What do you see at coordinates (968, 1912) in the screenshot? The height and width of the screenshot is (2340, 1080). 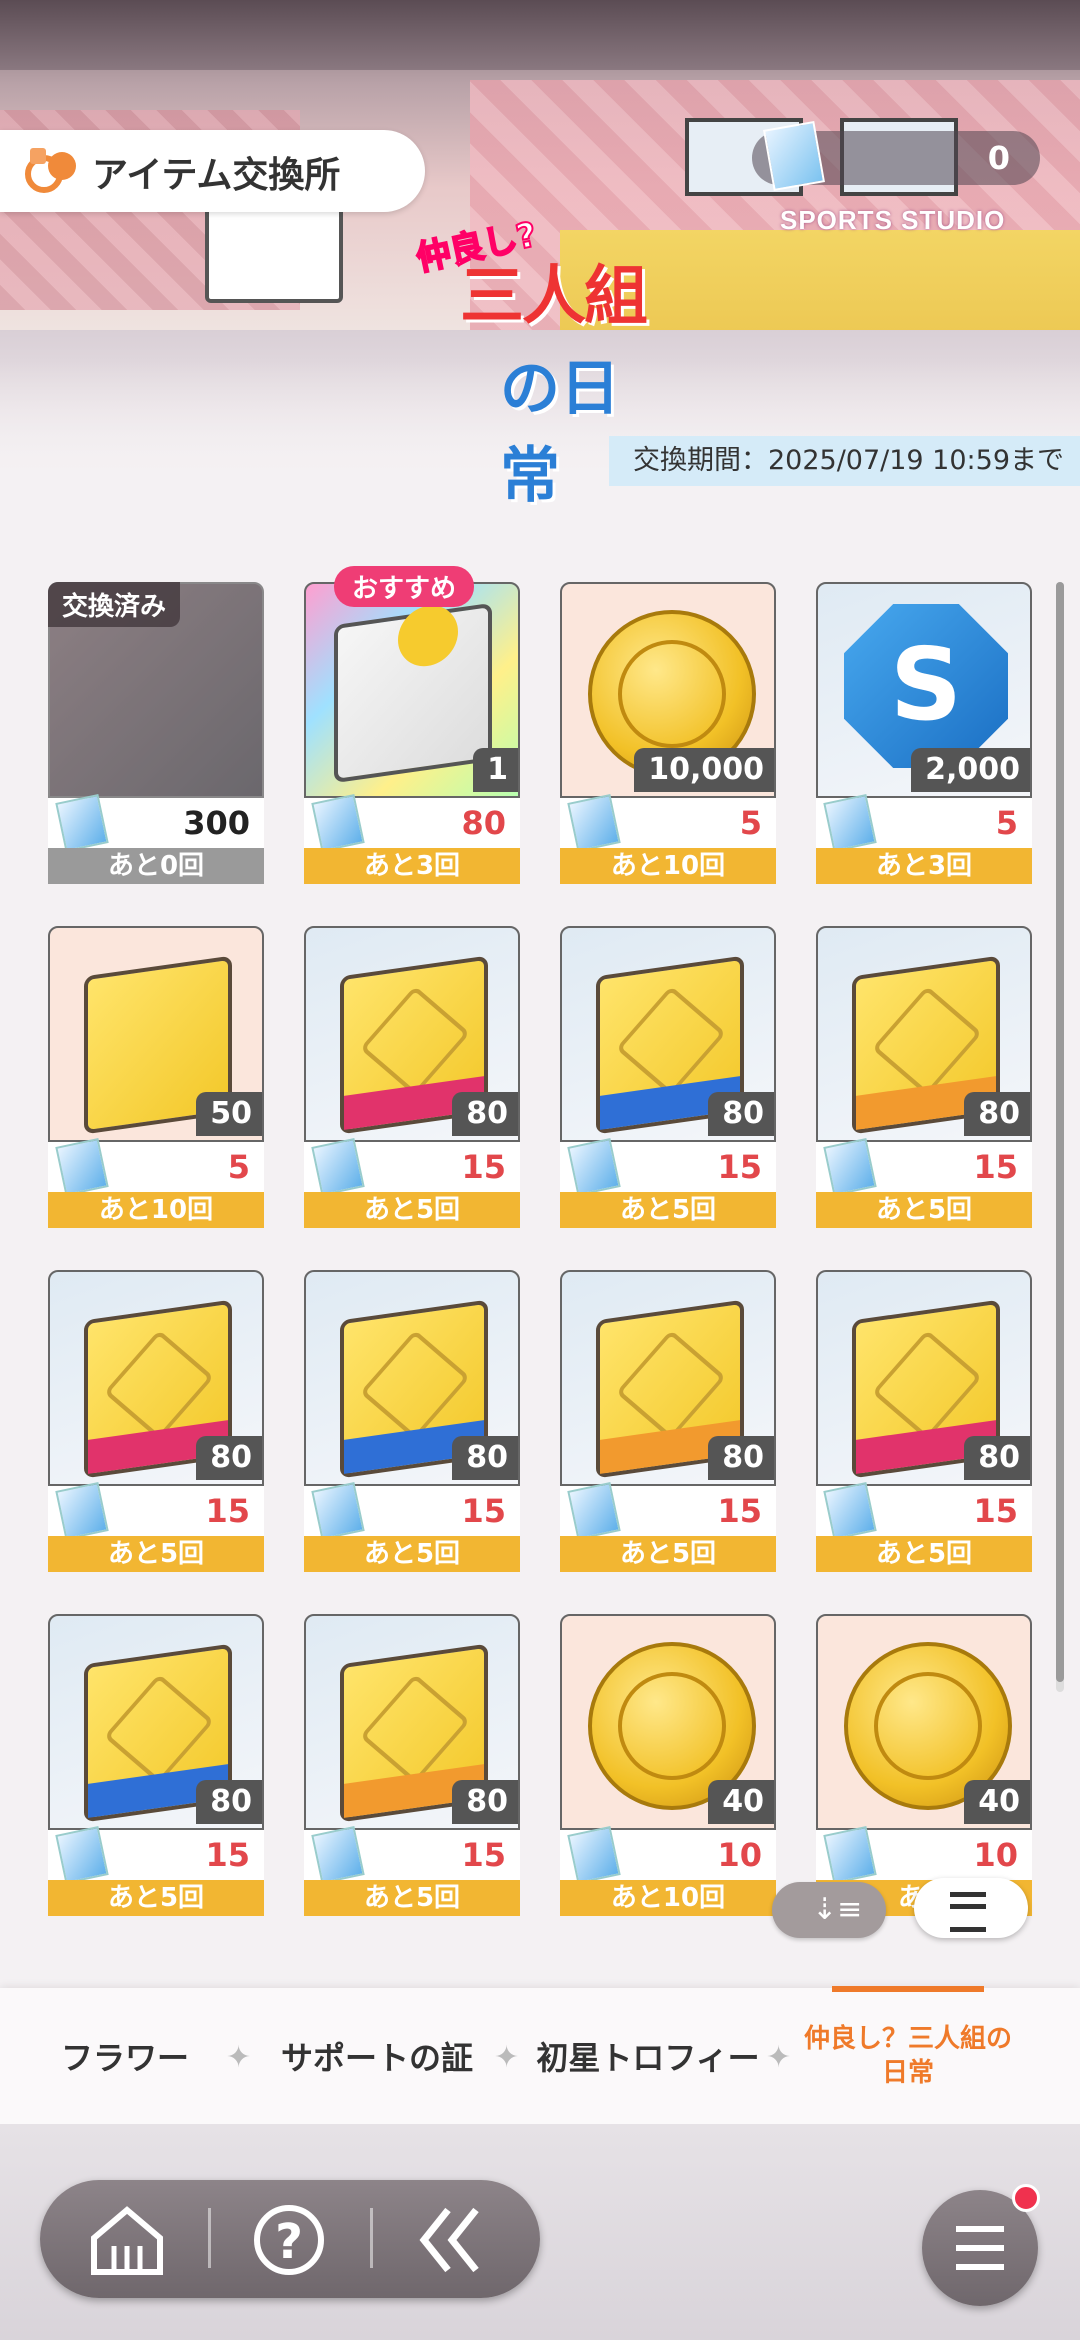 I see `list-view-icon` at bounding box center [968, 1912].